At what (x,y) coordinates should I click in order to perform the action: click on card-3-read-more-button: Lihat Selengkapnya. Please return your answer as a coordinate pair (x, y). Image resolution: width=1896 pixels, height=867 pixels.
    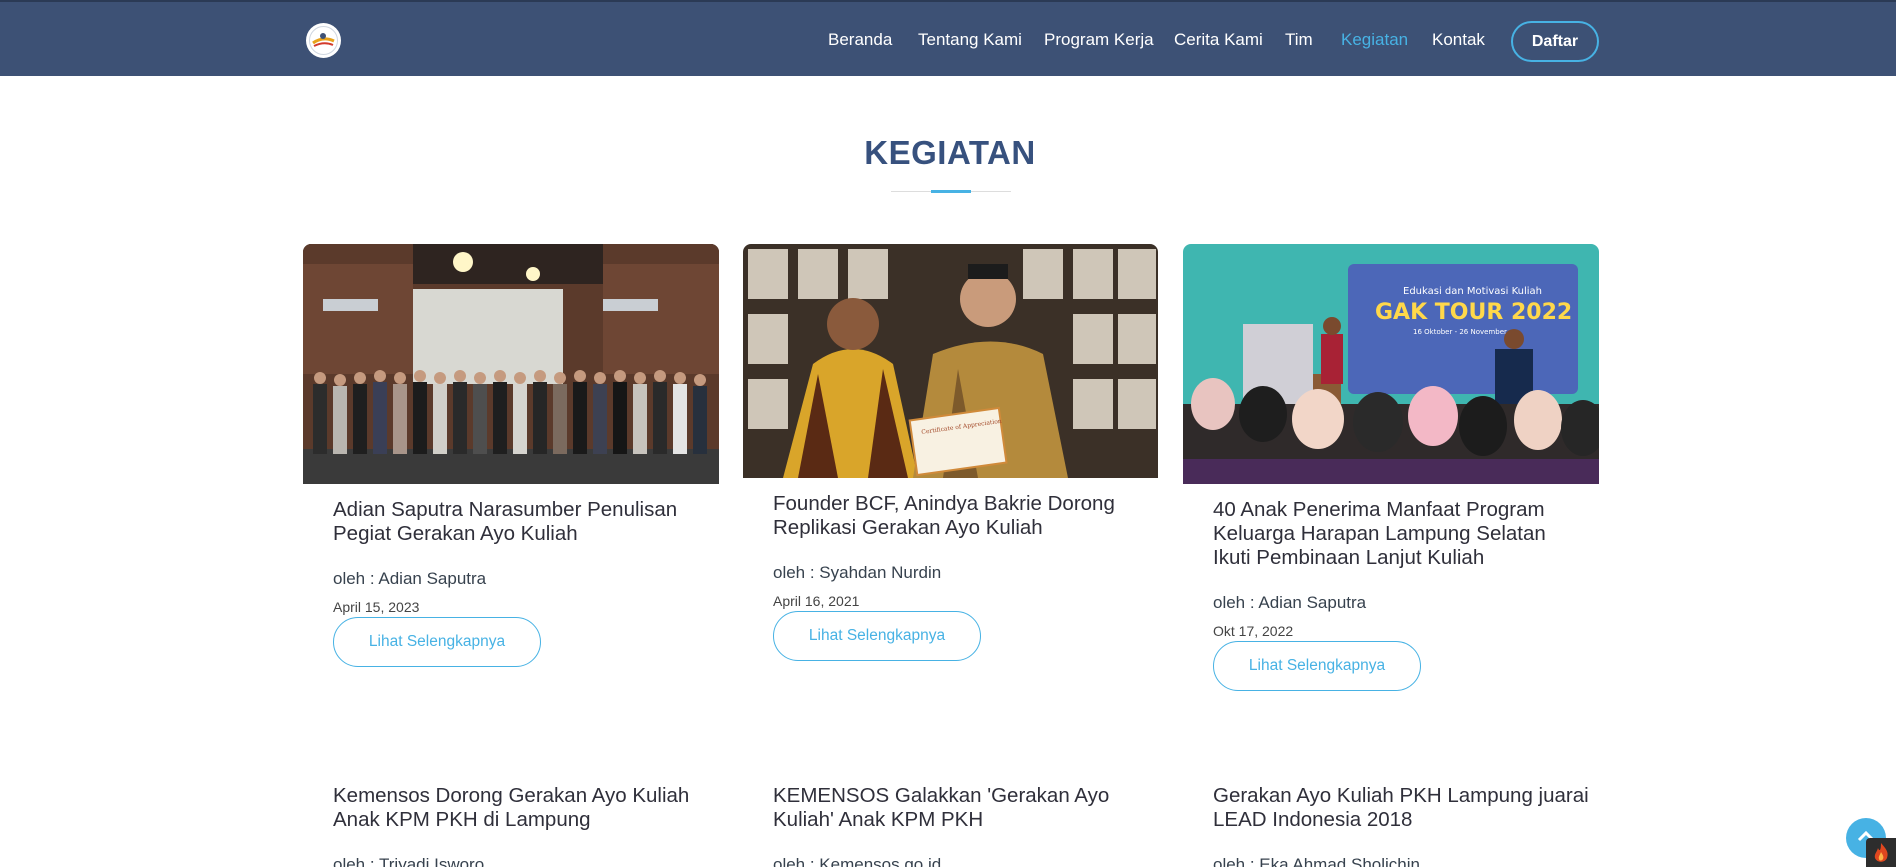
    Looking at the image, I should click on (1317, 666).